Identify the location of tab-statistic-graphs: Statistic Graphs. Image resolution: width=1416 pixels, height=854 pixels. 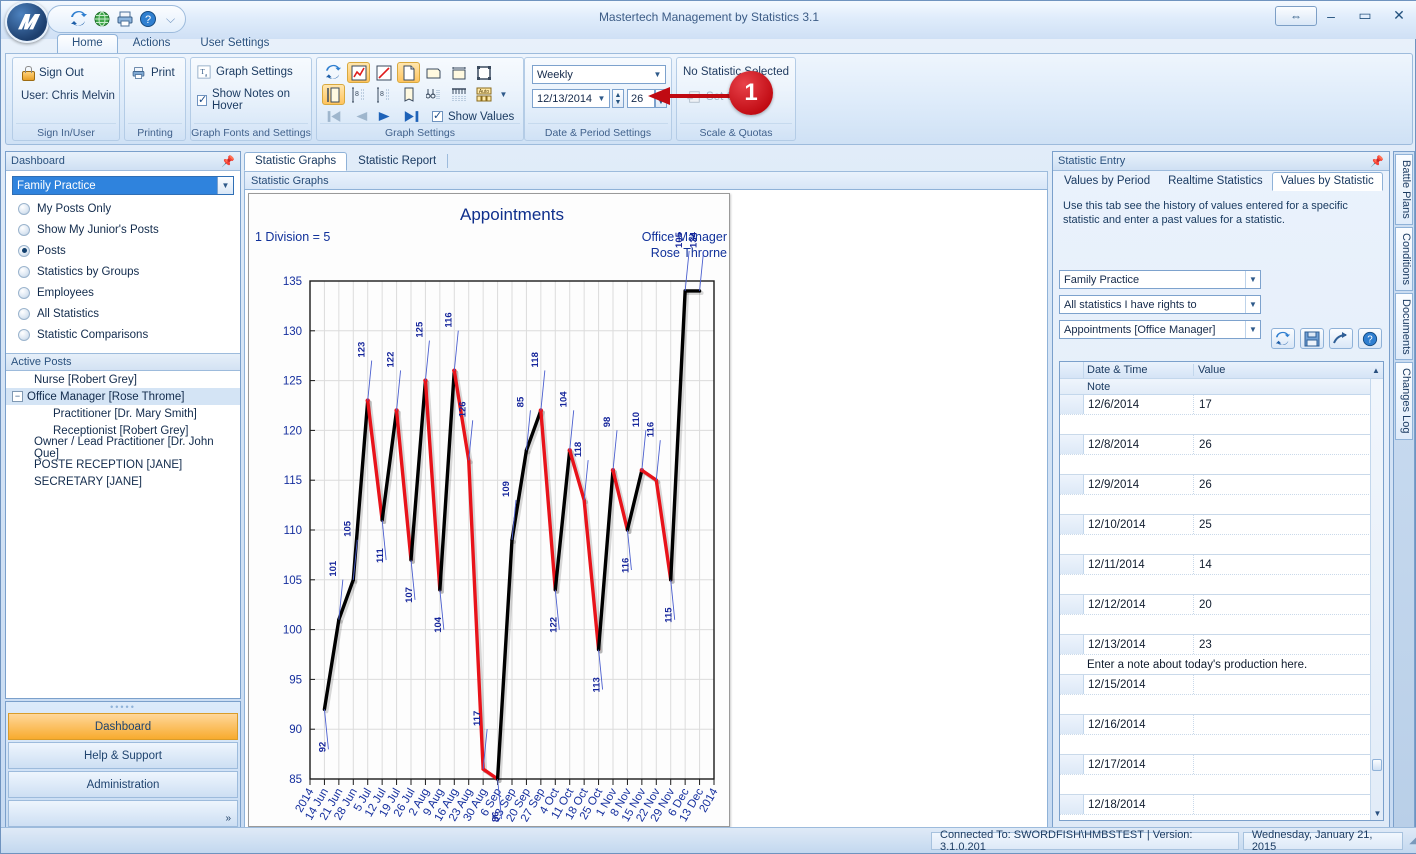
(296, 161).